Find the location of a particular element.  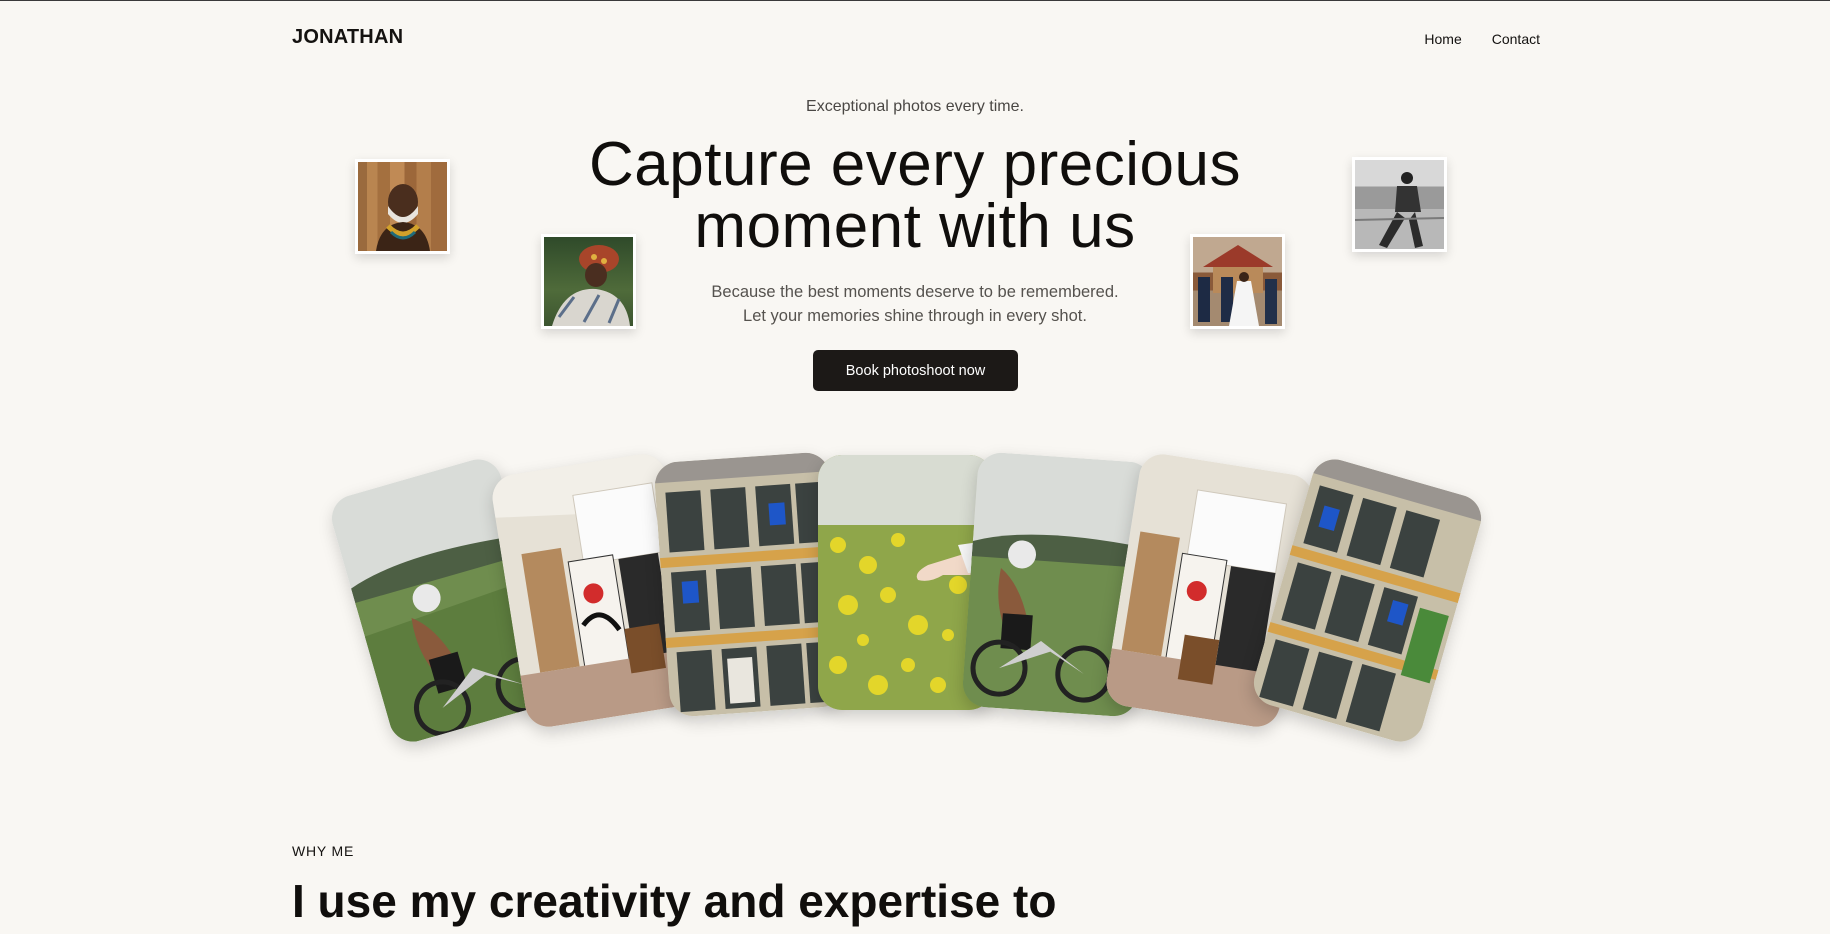

woman-headwrap-photo is located at coordinates (591, 285).